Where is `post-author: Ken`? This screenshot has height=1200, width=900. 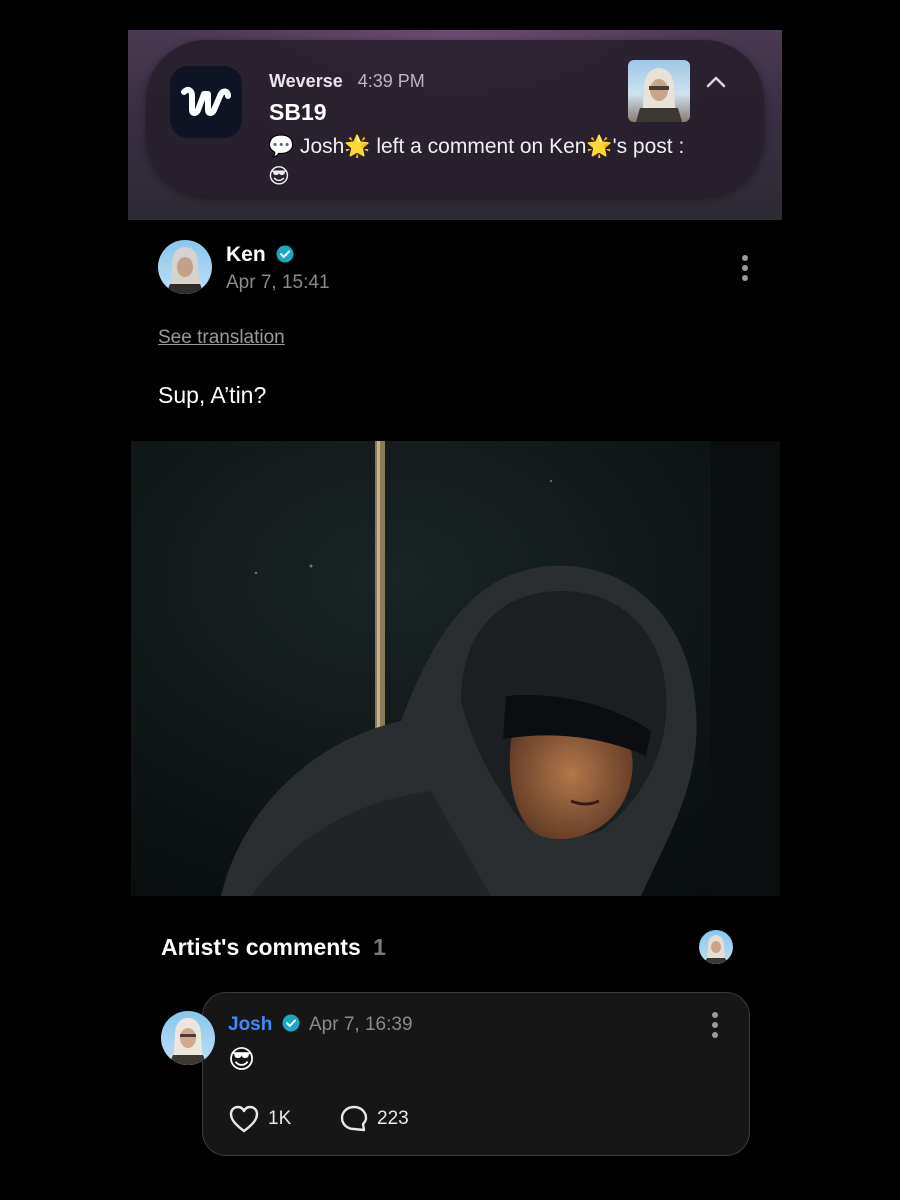
post-author: Ken is located at coordinates (260, 255).